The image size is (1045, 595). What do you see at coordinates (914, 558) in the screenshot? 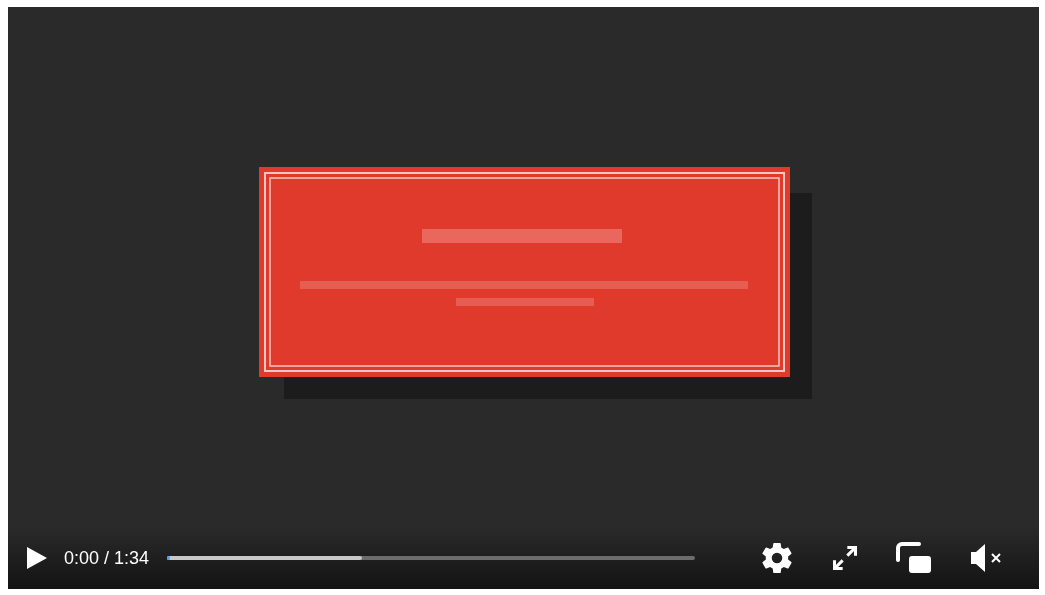
I see `picture-in-picture-button` at bounding box center [914, 558].